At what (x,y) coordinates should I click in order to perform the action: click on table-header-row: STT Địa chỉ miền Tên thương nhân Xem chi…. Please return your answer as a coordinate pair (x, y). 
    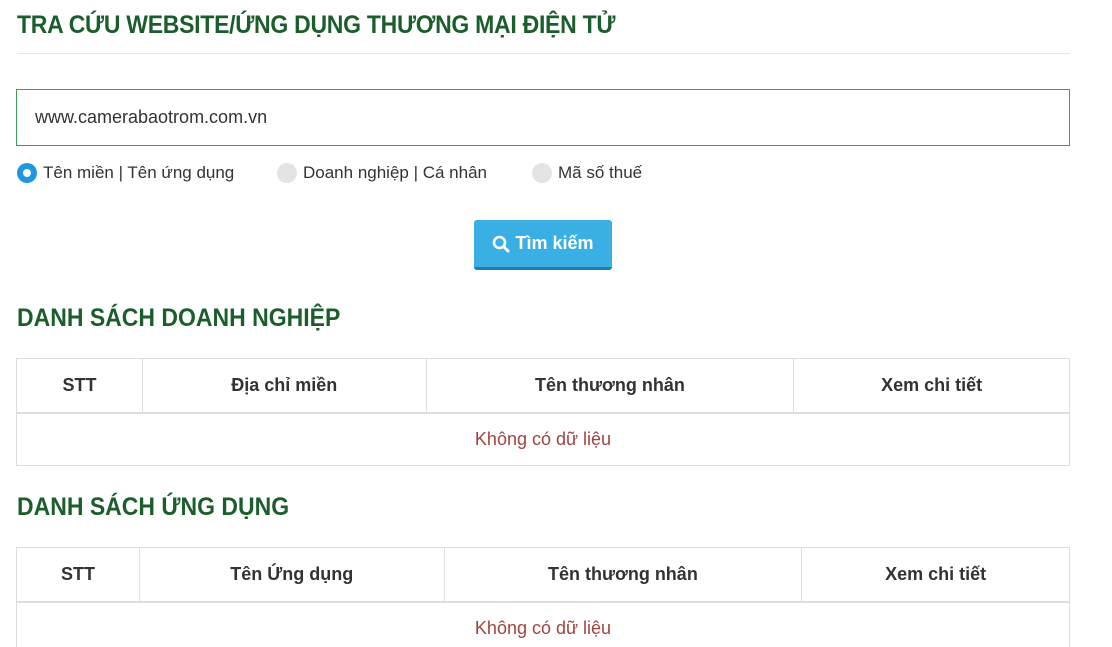
    Looking at the image, I should click on (543, 386).